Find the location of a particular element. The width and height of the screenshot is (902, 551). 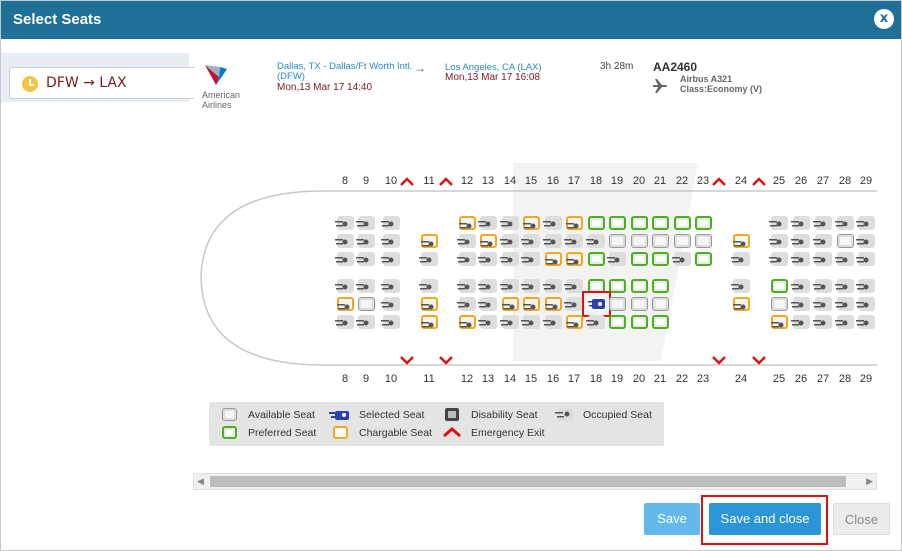

close-icon: x is located at coordinates (884, 19).